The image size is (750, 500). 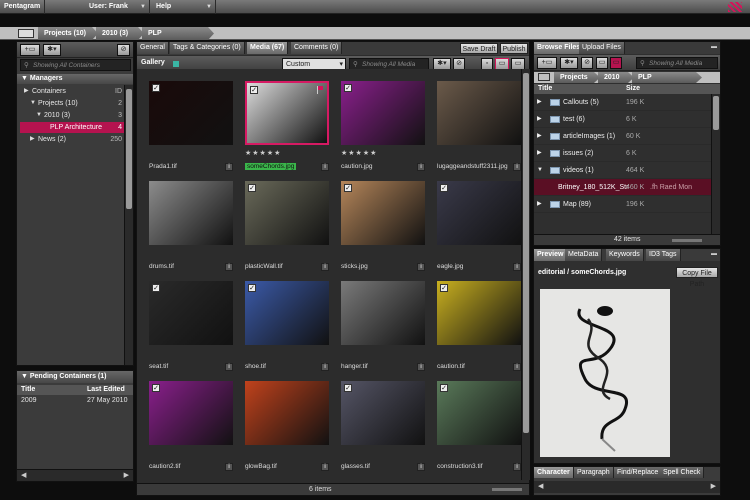 What do you see at coordinates (72, 139) in the screenshot?
I see `tree-item: ▶ News (2) 250` at bounding box center [72, 139].